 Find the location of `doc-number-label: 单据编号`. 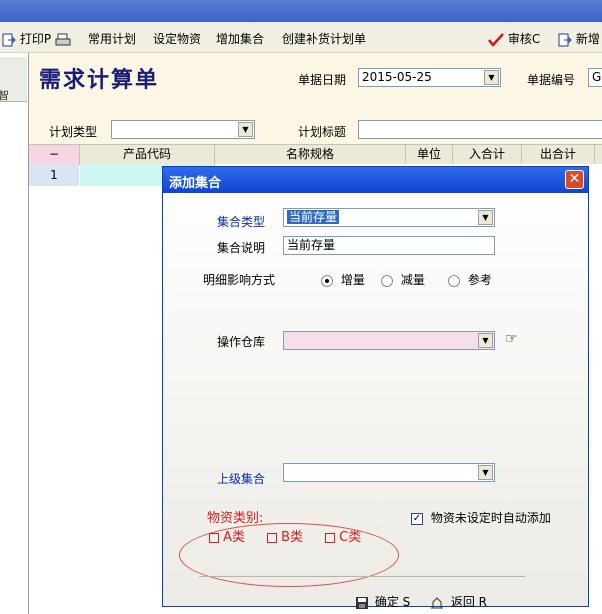

doc-number-label: 单据编号 is located at coordinates (551, 80).